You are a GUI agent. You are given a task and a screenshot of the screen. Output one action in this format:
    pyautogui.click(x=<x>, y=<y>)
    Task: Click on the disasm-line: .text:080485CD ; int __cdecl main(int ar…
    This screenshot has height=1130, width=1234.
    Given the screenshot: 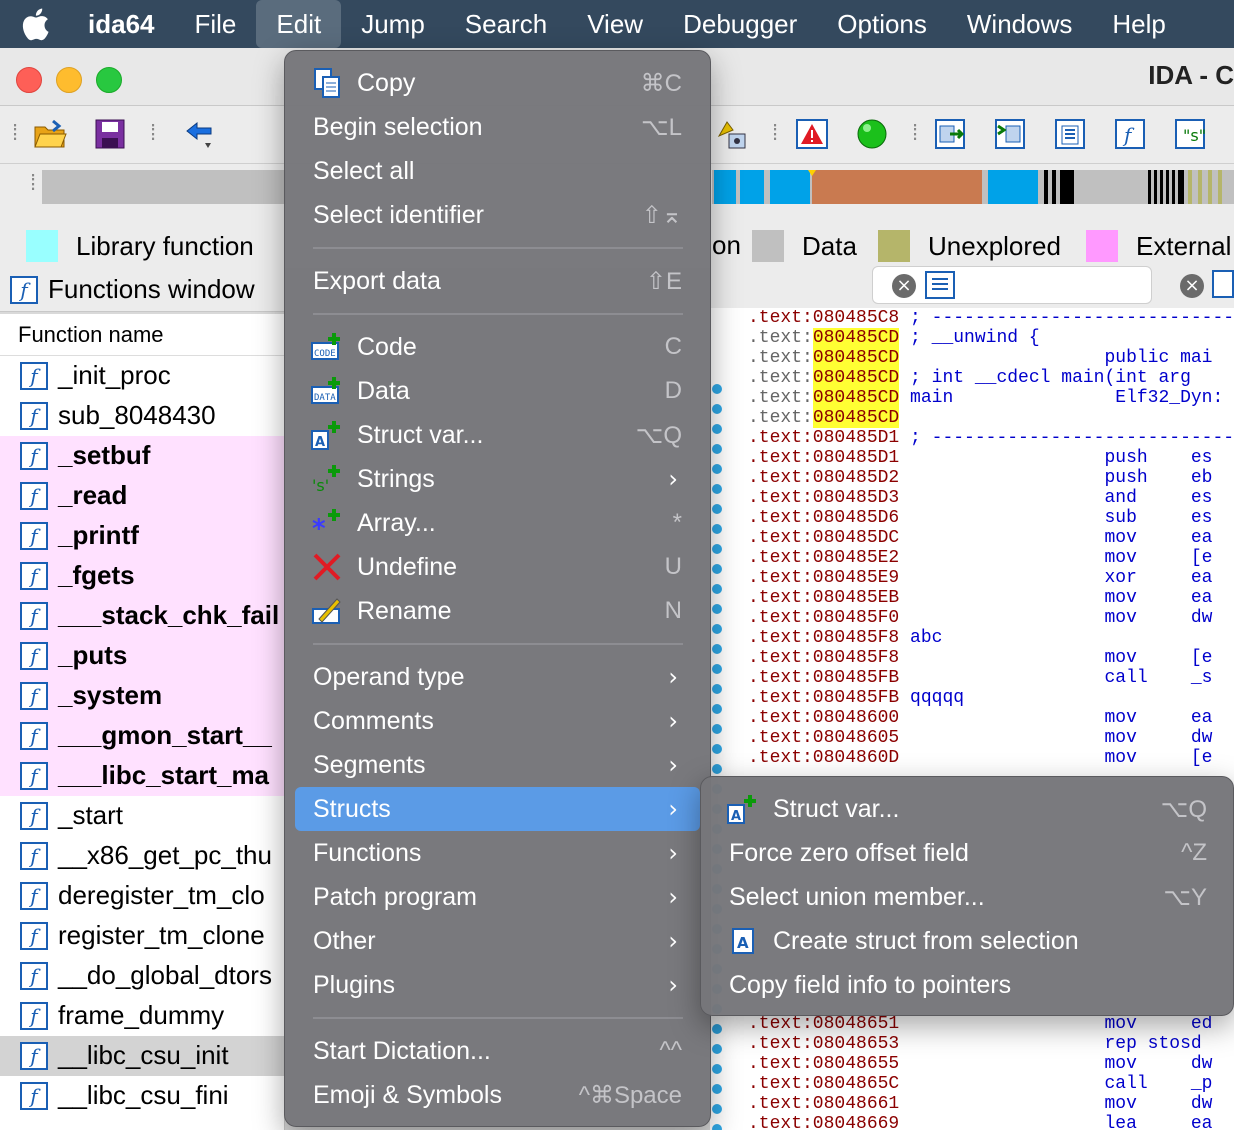 What is the action you would take?
    pyautogui.click(x=969, y=378)
    